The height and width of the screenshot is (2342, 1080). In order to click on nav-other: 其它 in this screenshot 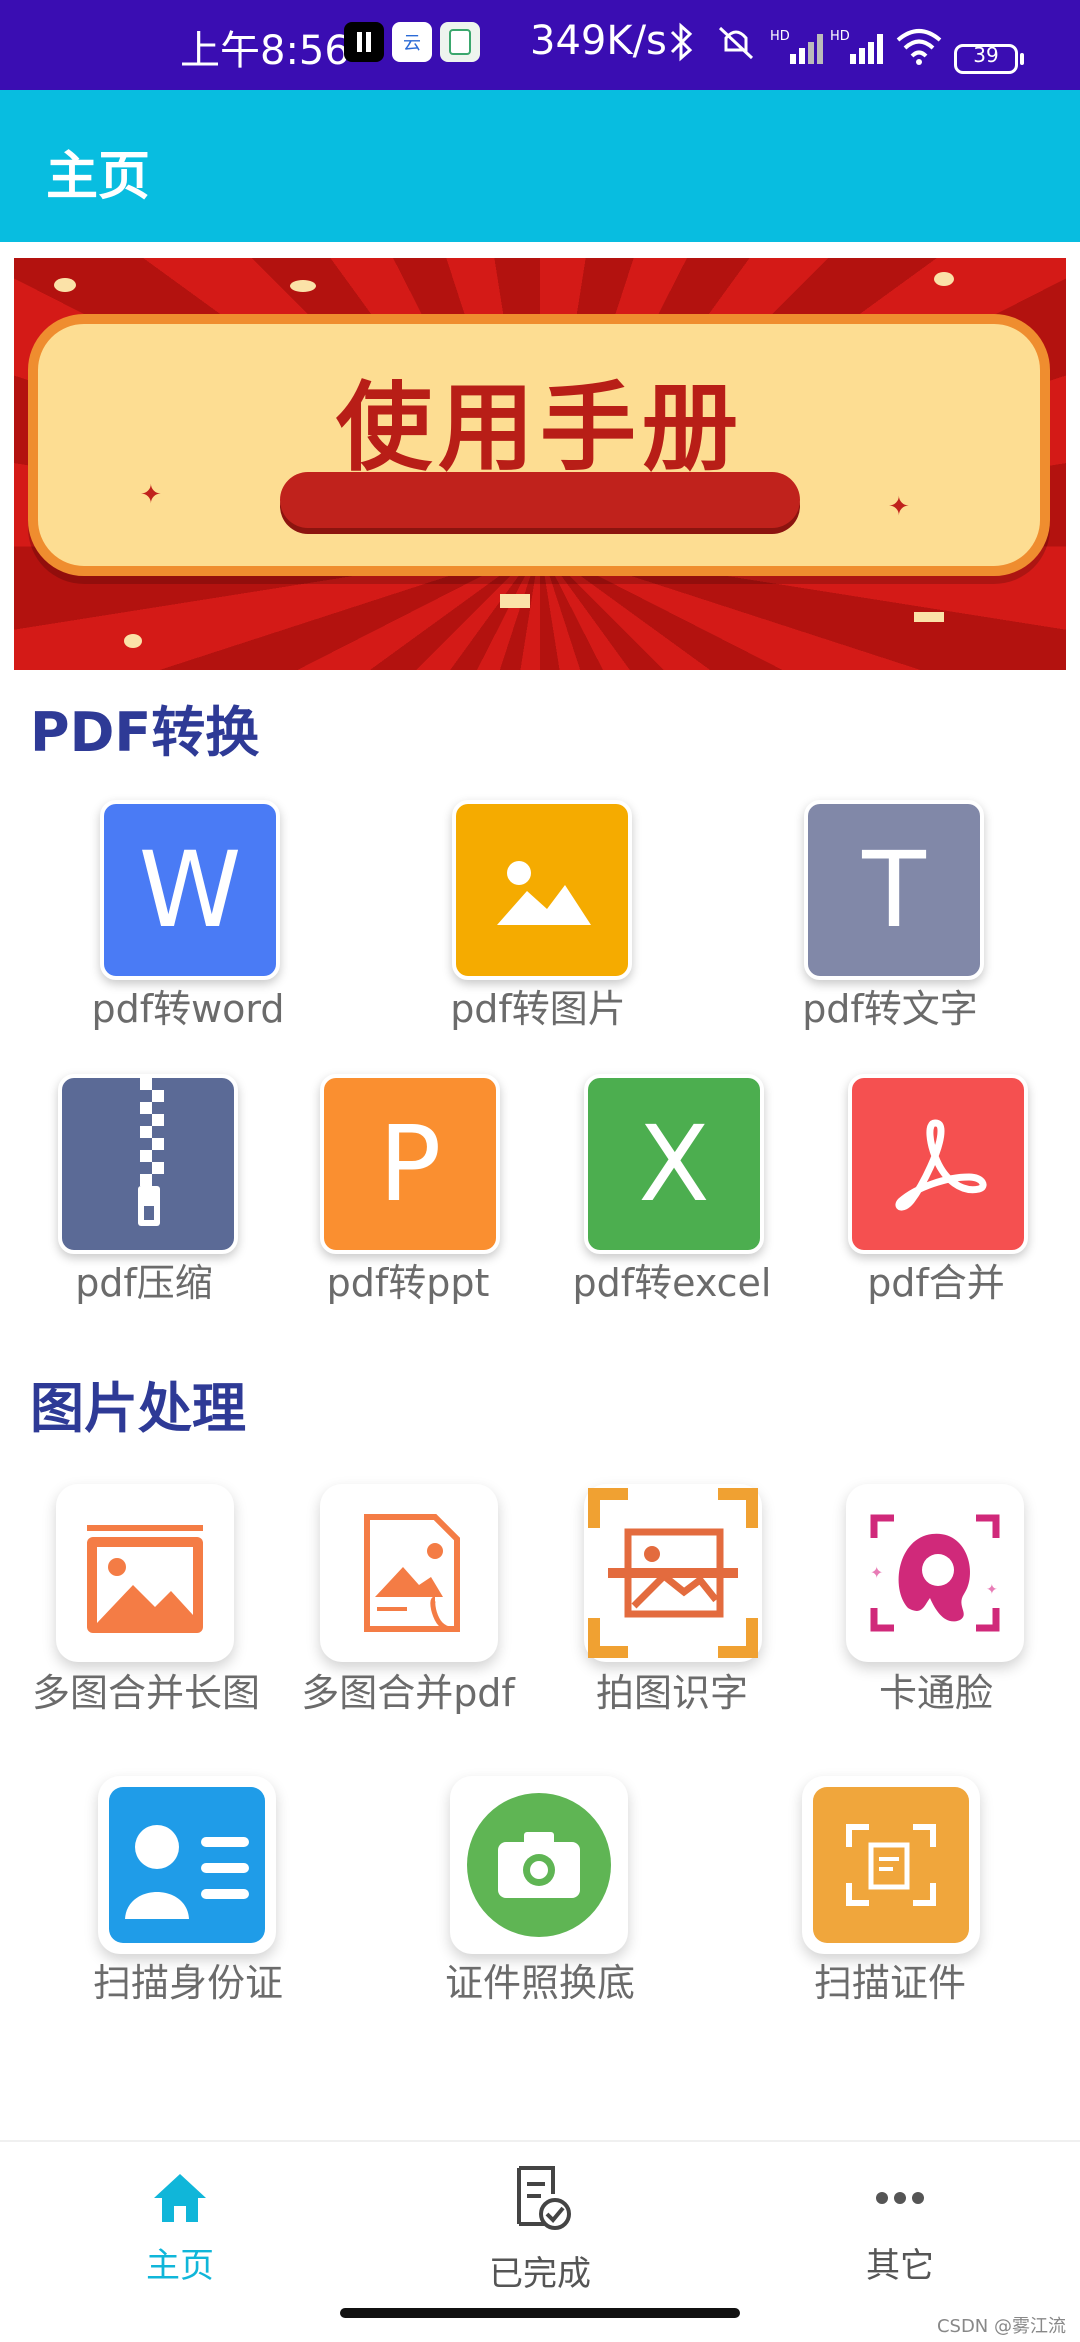, I will do `click(900, 2228)`.